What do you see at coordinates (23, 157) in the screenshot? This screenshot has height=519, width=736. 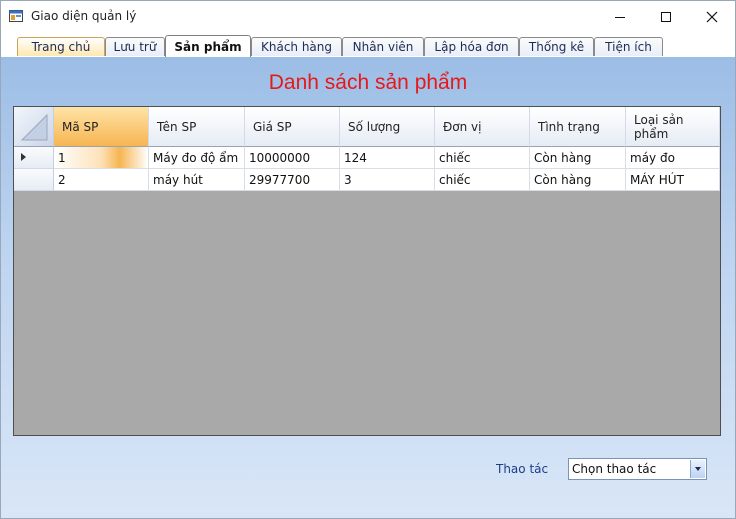 I see `row-pointer-icon` at bounding box center [23, 157].